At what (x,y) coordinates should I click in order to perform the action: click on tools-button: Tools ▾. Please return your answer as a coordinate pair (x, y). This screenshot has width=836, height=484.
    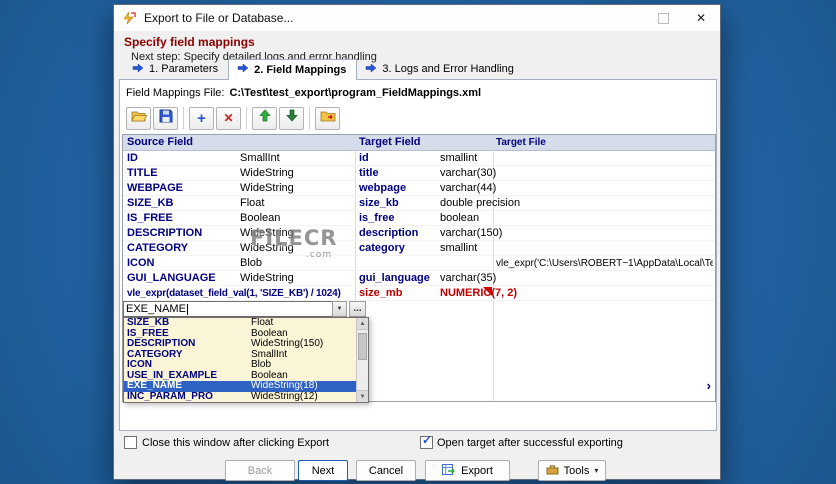
    Looking at the image, I should click on (572, 470).